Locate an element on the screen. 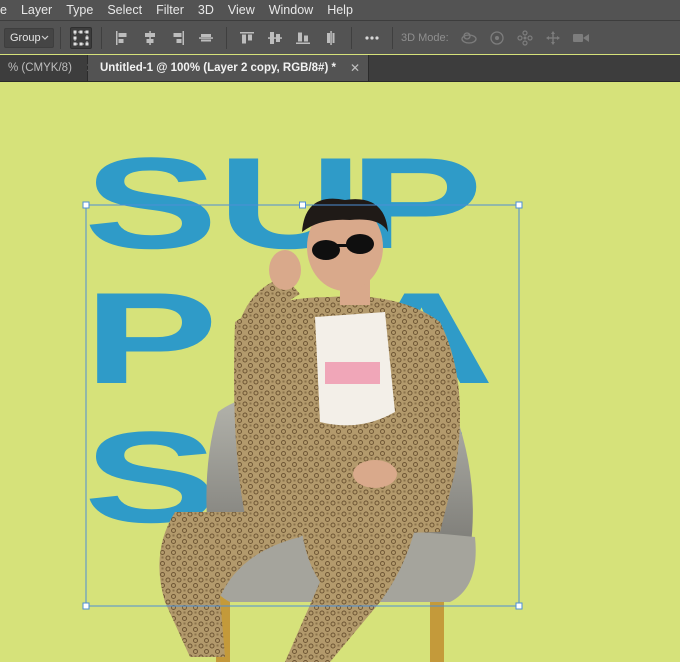 The height and width of the screenshot is (662, 680). menu-filter: Filter is located at coordinates (170, 10).